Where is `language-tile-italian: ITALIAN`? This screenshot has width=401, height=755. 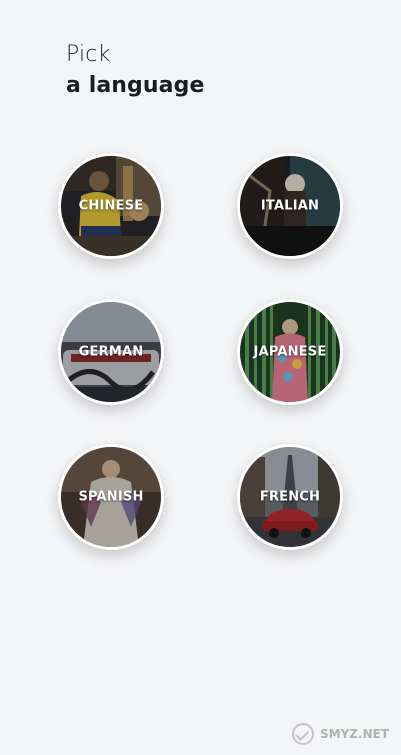 language-tile-italian: ITALIAN is located at coordinates (290, 206).